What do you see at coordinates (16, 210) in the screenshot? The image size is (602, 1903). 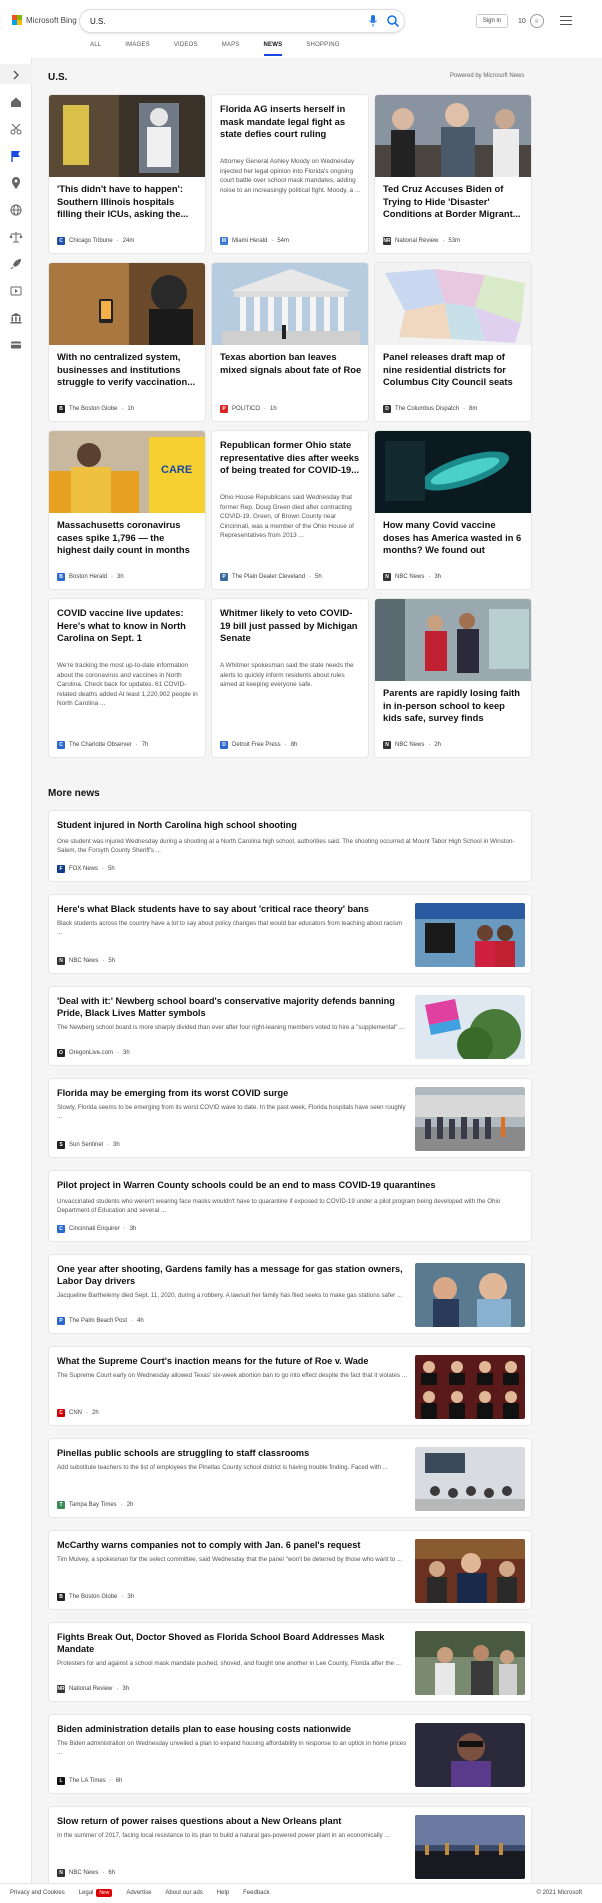 I see `globe-icon` at bounding box center [16, 210].